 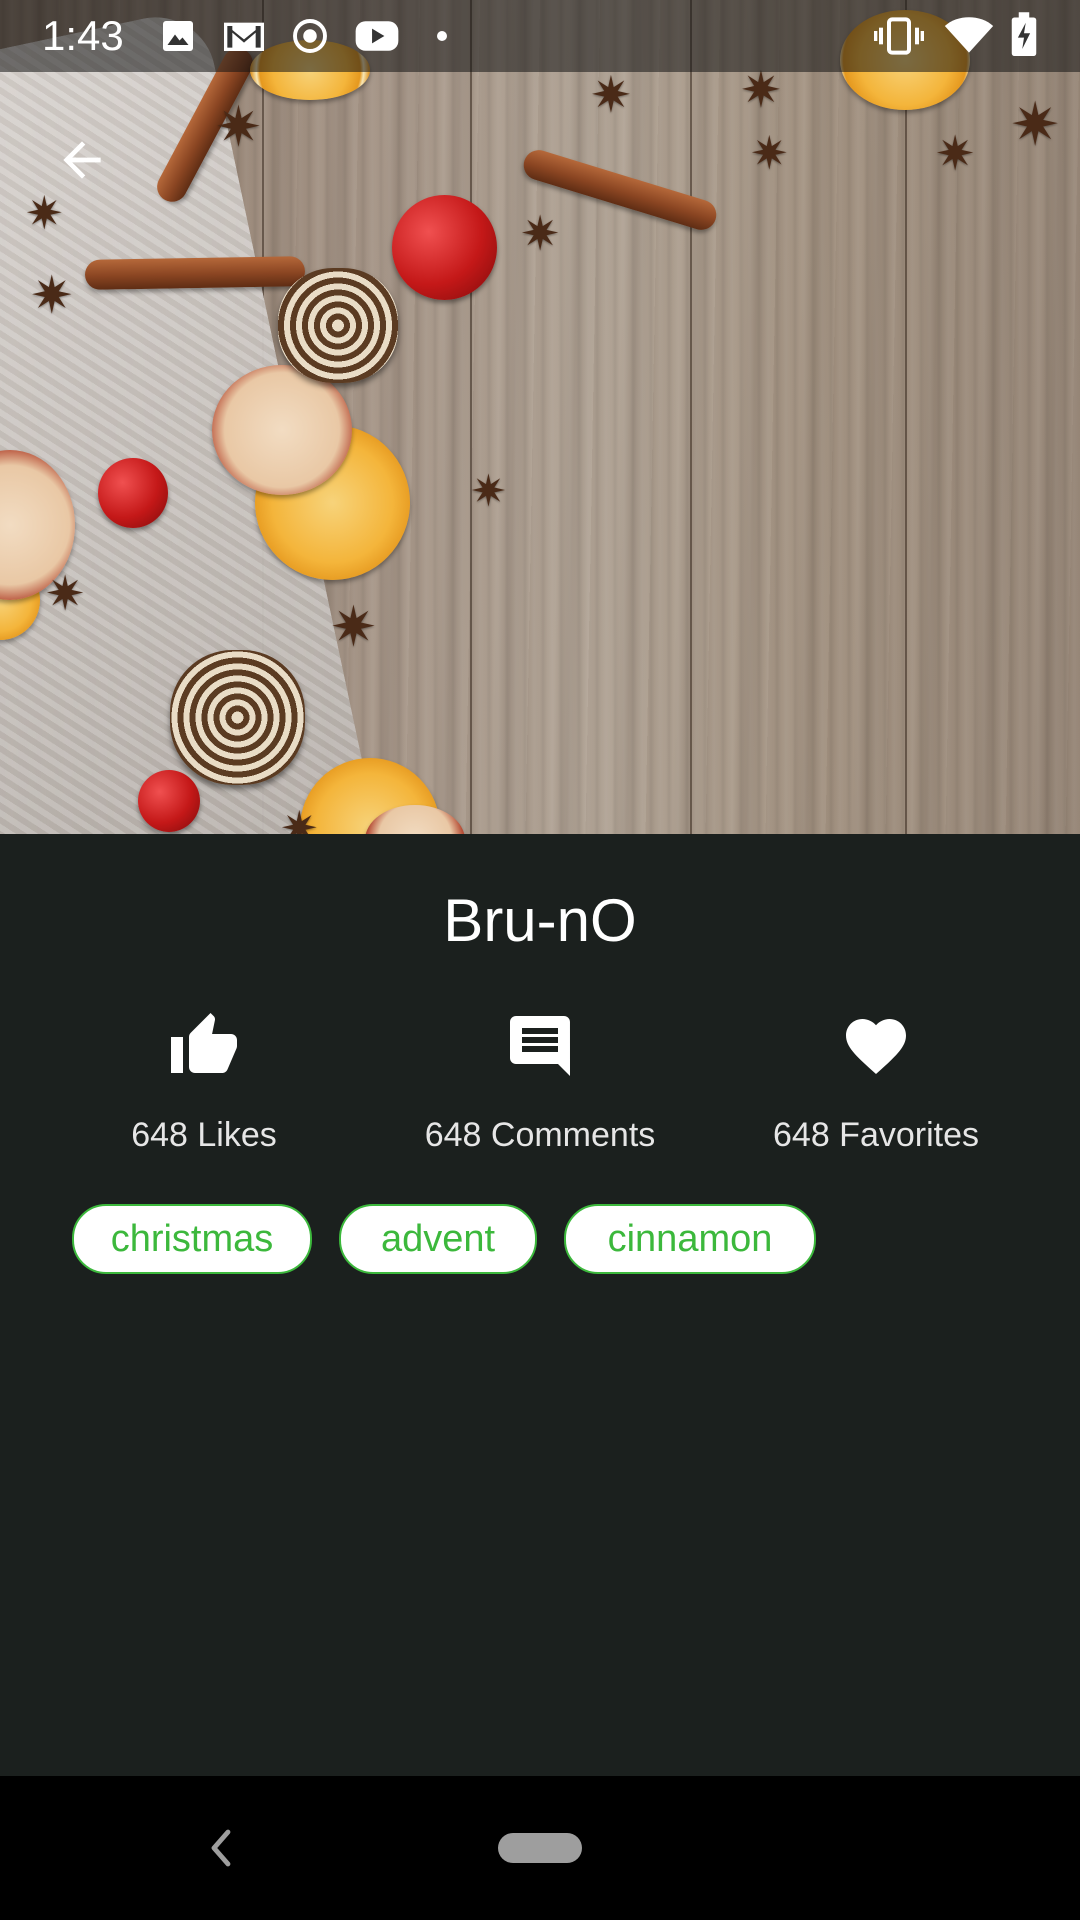 I want to click on likes-label: 648 Likes, so click(x=204, y=1135).